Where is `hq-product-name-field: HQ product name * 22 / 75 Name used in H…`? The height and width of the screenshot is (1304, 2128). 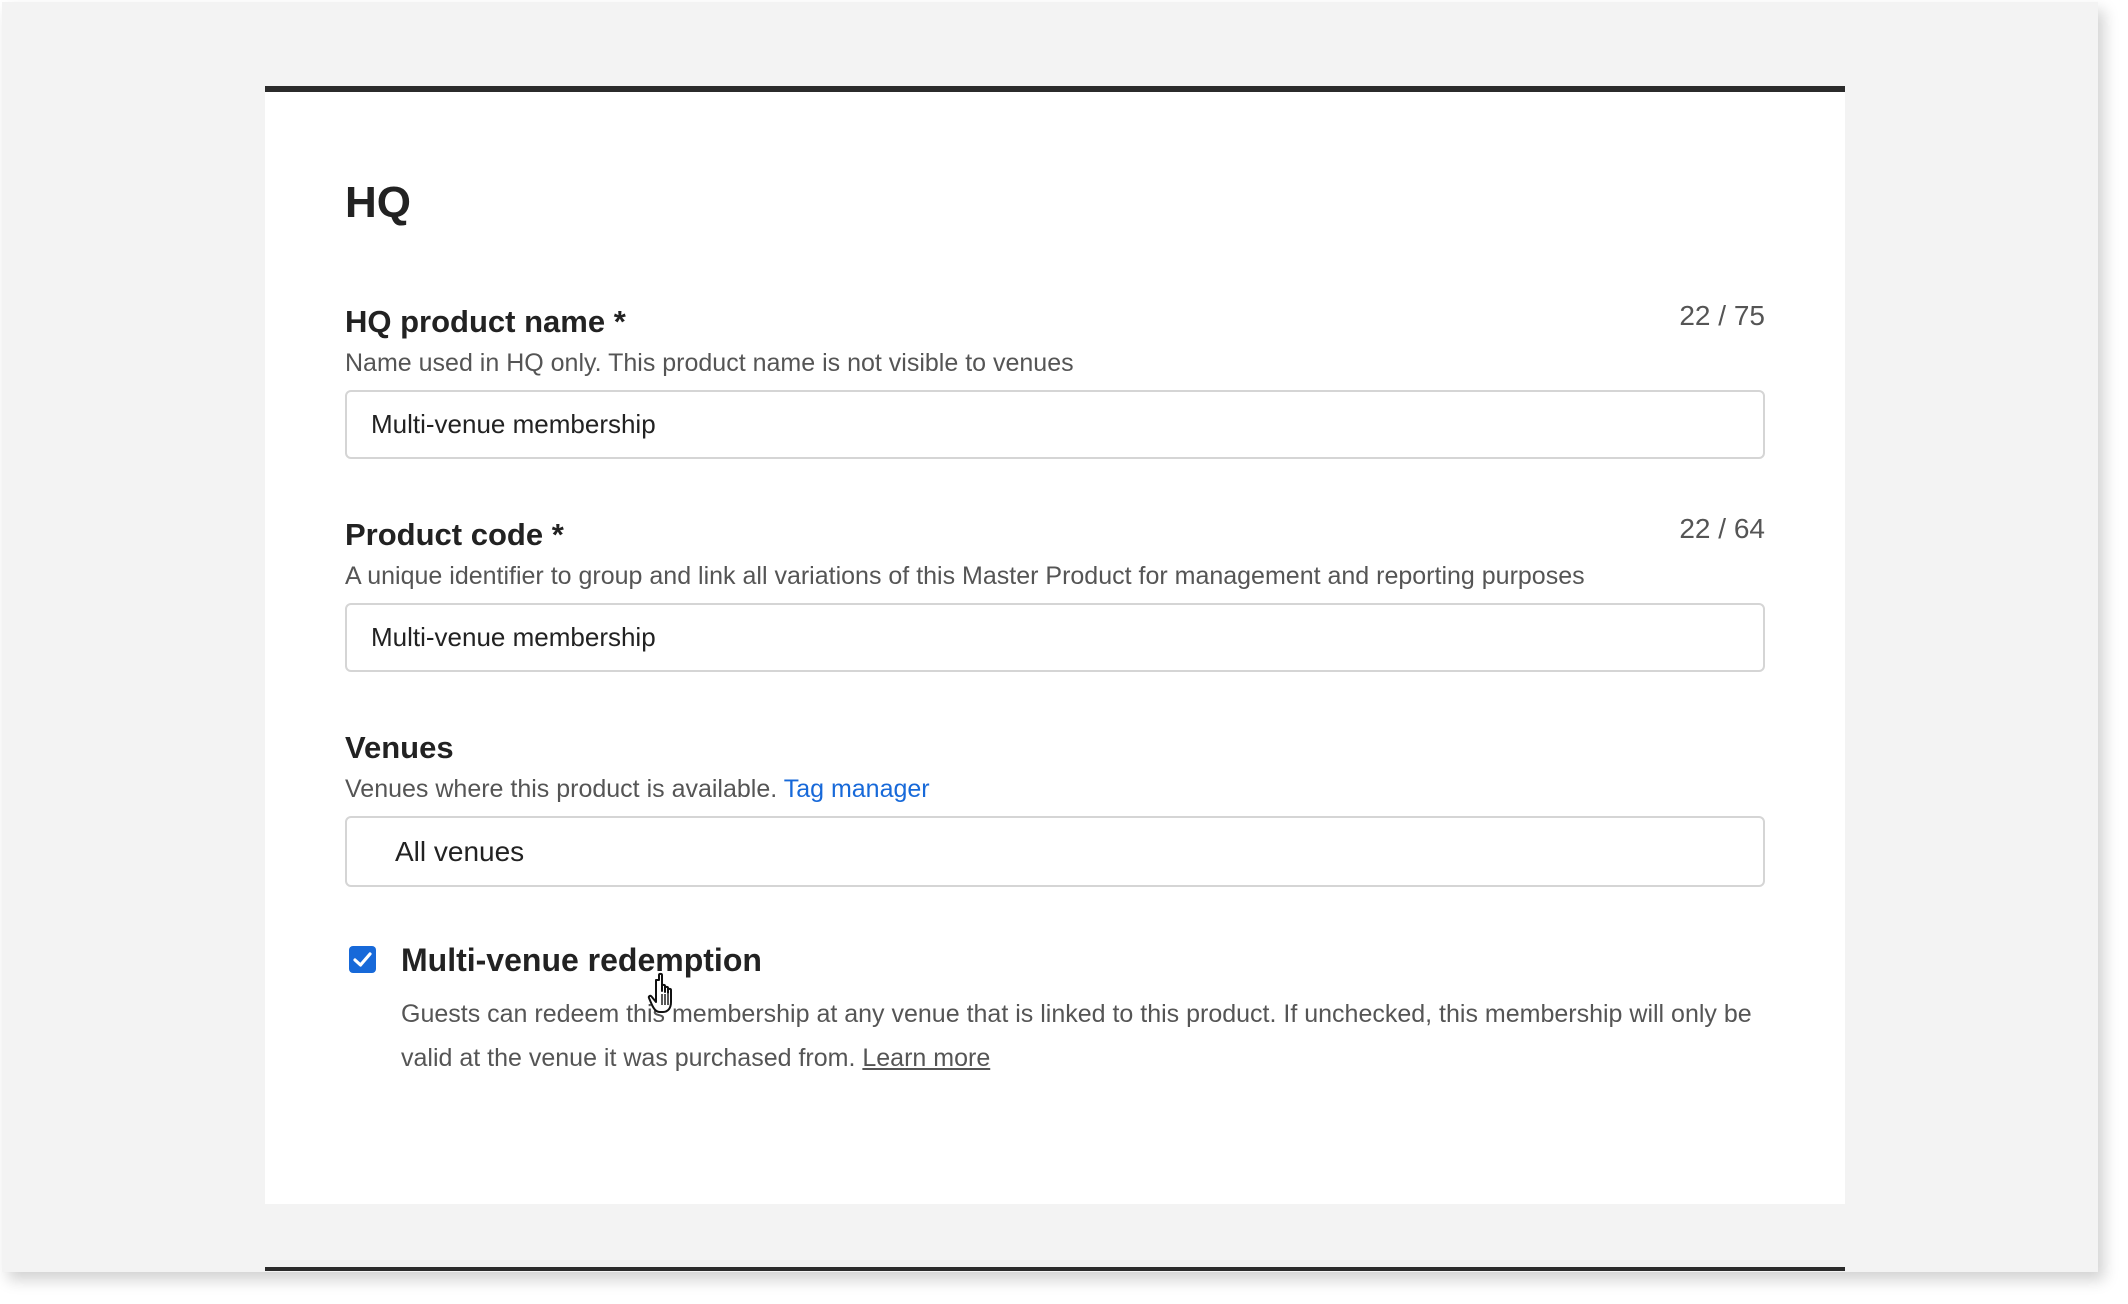
hq-product-name-field: HQ product name * 22 / 75 Name used in H… is located at coordinates (1055, 379).